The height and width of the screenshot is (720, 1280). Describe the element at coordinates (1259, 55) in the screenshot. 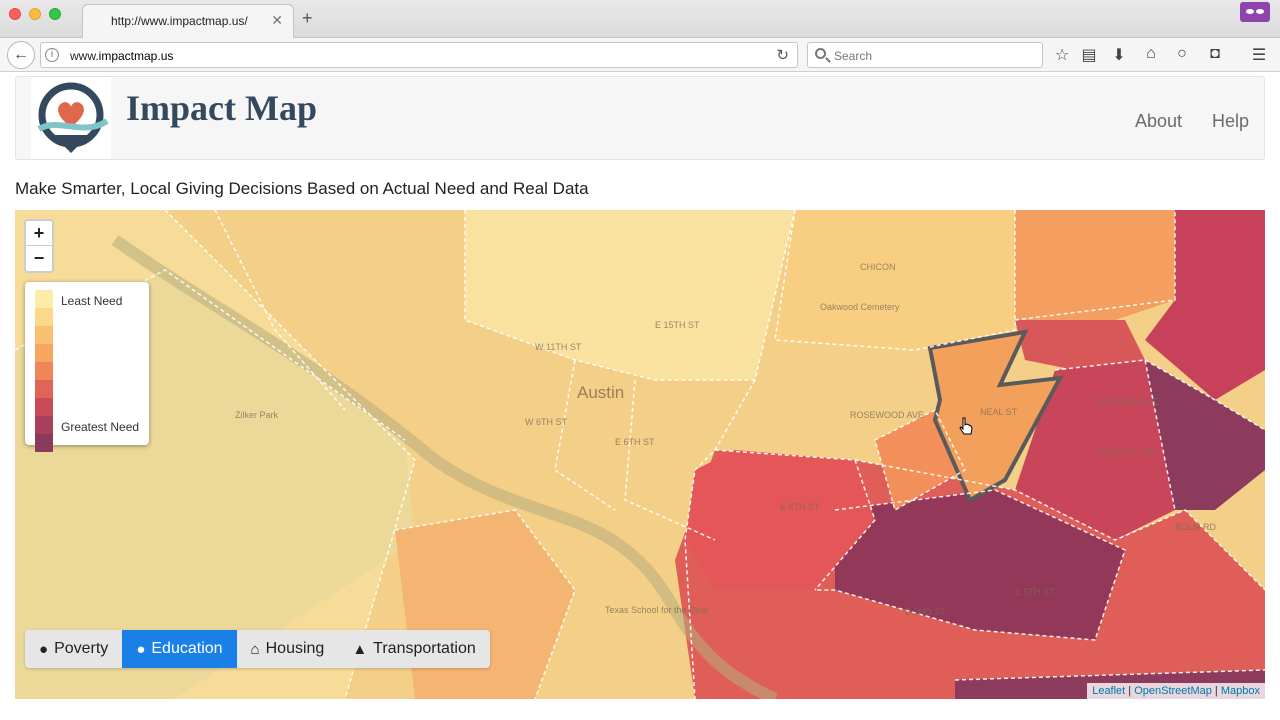

I see `menu-icon: ☰` at that location.